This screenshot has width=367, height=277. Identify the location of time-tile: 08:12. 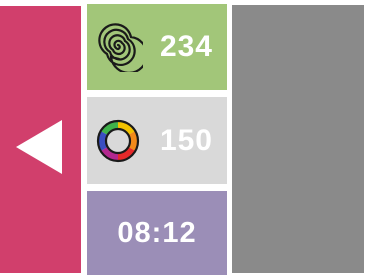
(157, 233).